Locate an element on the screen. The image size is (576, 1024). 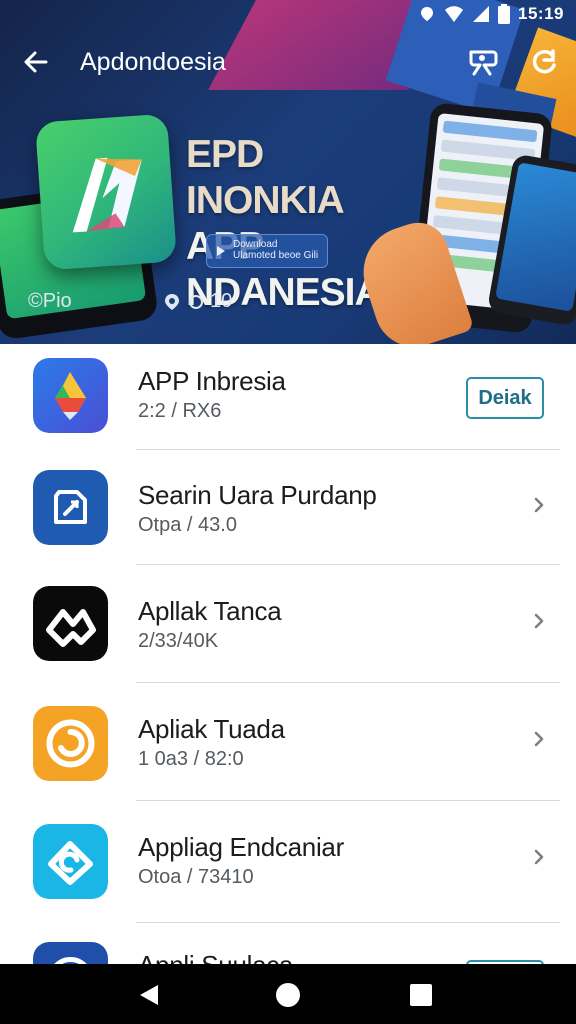
wifi-icon is located at coordinates (454, 14).